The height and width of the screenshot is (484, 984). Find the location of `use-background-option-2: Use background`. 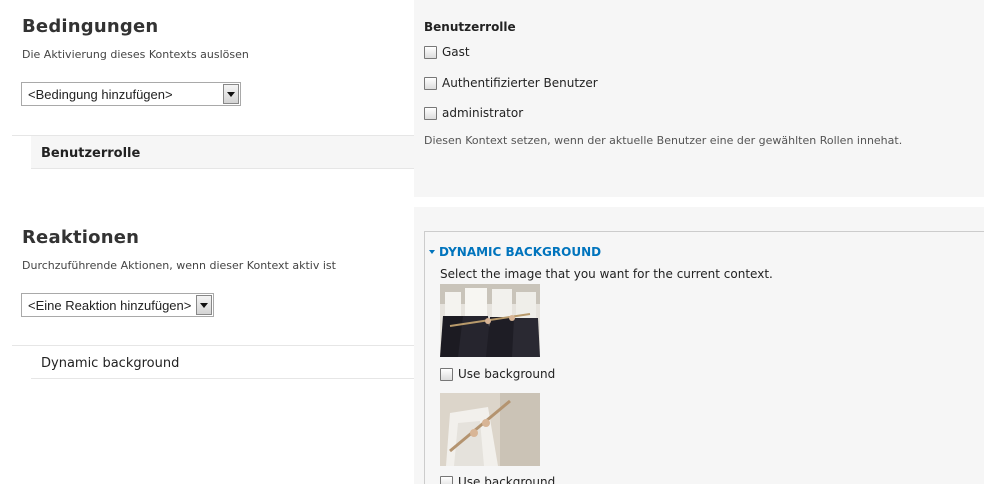

use-background-option-2: Use background is located at coordinates (497, 479).